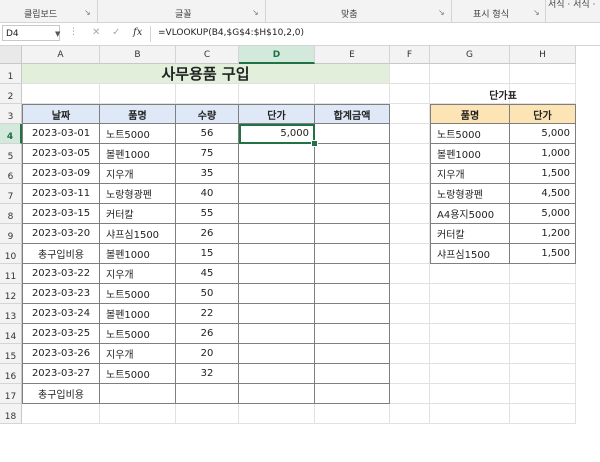  Describe the element at coordinates (116, 32) in the screenshot. I see `enter-icon: ✓` at that location.